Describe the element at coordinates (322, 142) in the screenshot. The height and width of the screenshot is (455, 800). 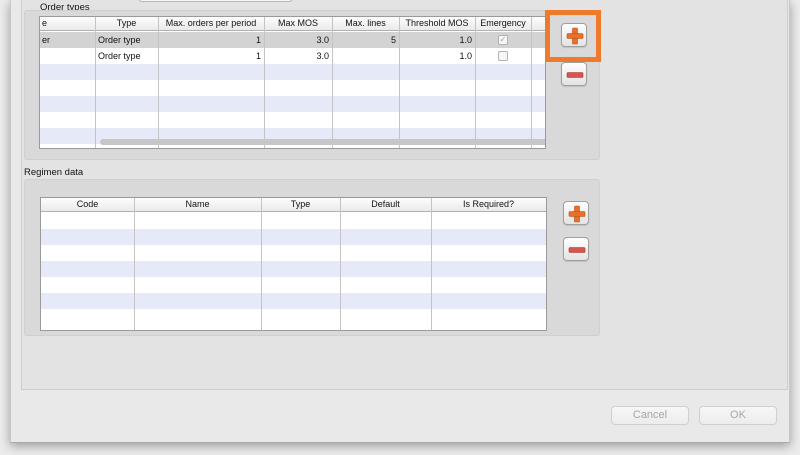
I see `horizontal-scrollbar` at that location.